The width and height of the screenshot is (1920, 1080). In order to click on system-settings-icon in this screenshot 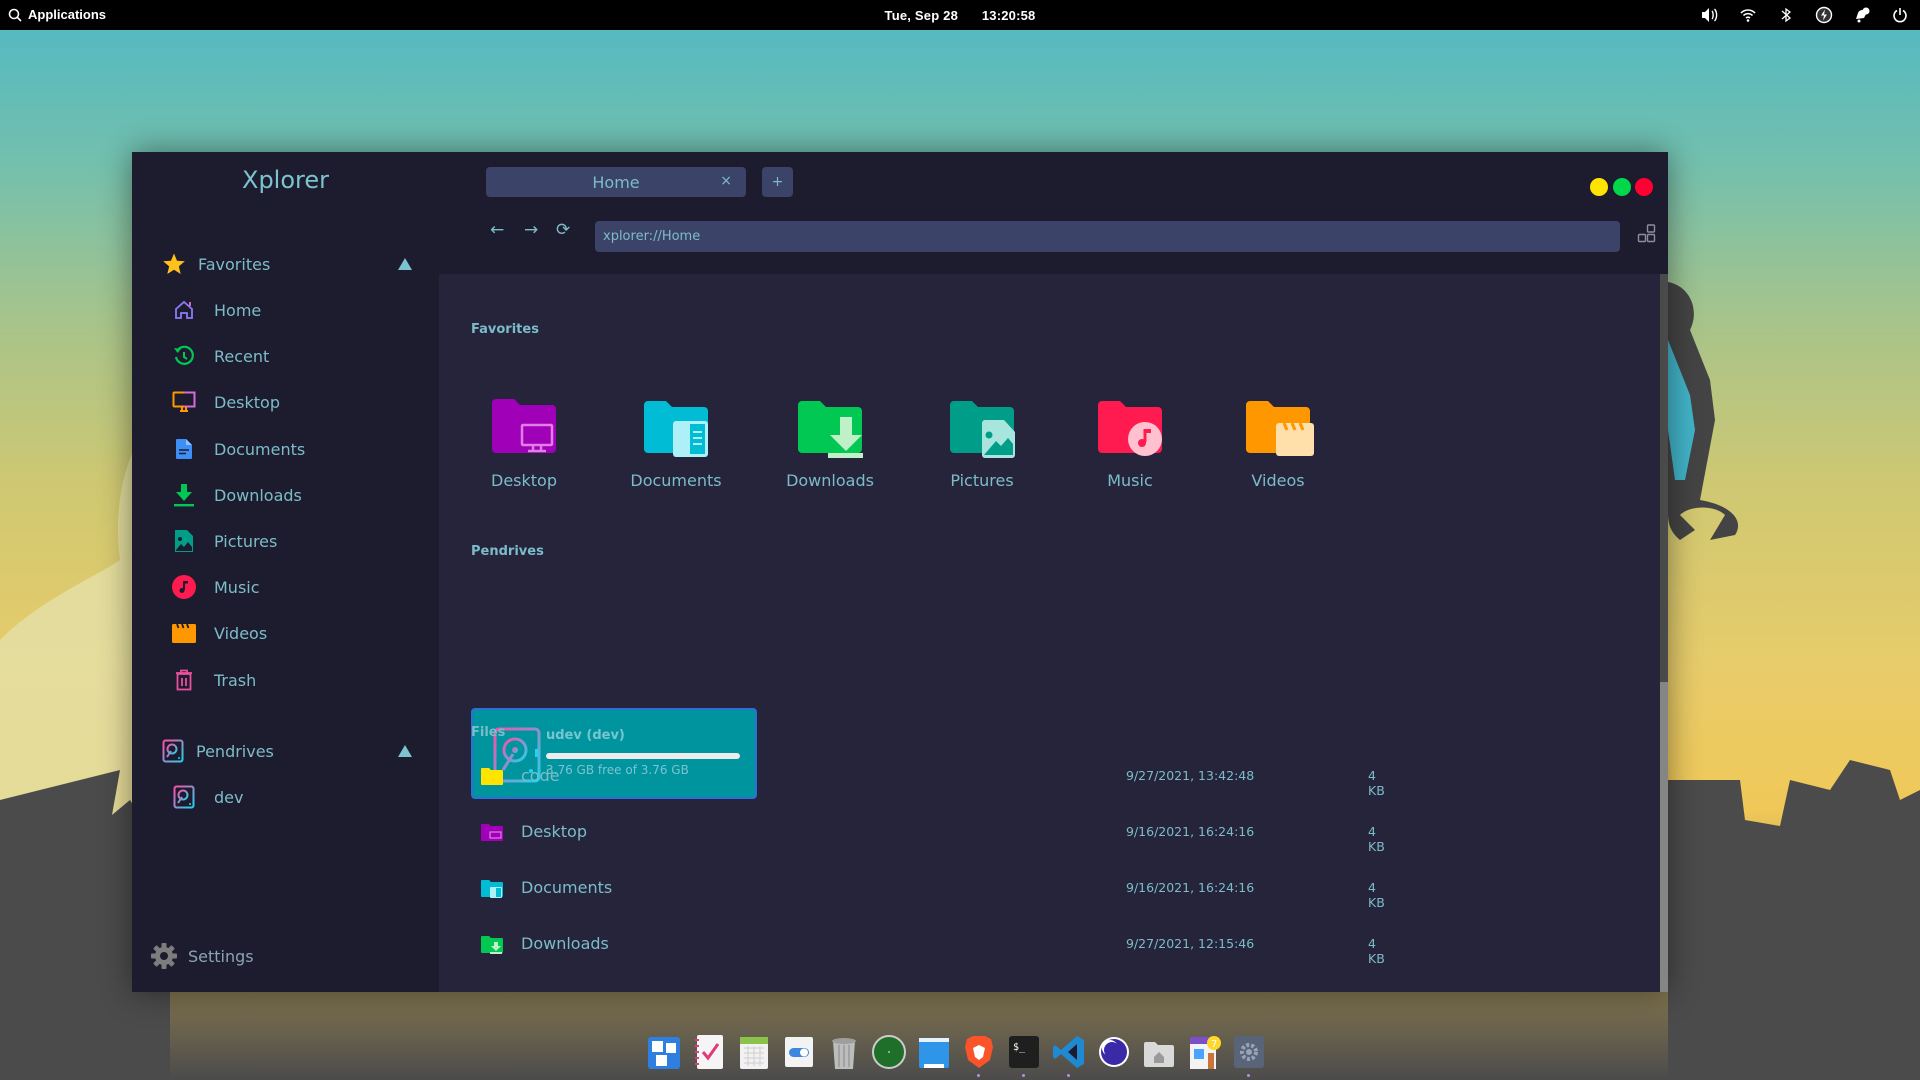, I will do `click(1249, 1055)`.